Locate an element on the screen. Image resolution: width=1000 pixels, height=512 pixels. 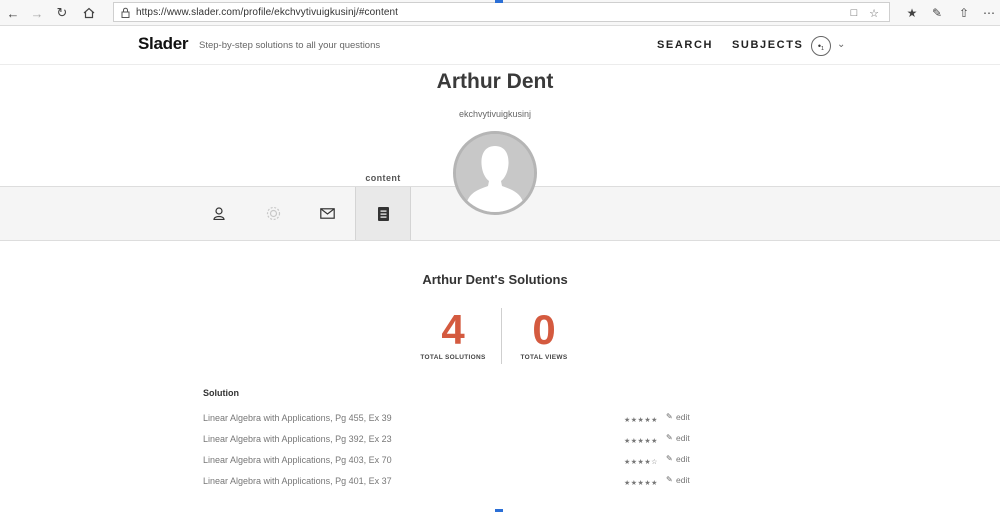
subjects-link: SUBJECTS is located at coordinates (767, 45).